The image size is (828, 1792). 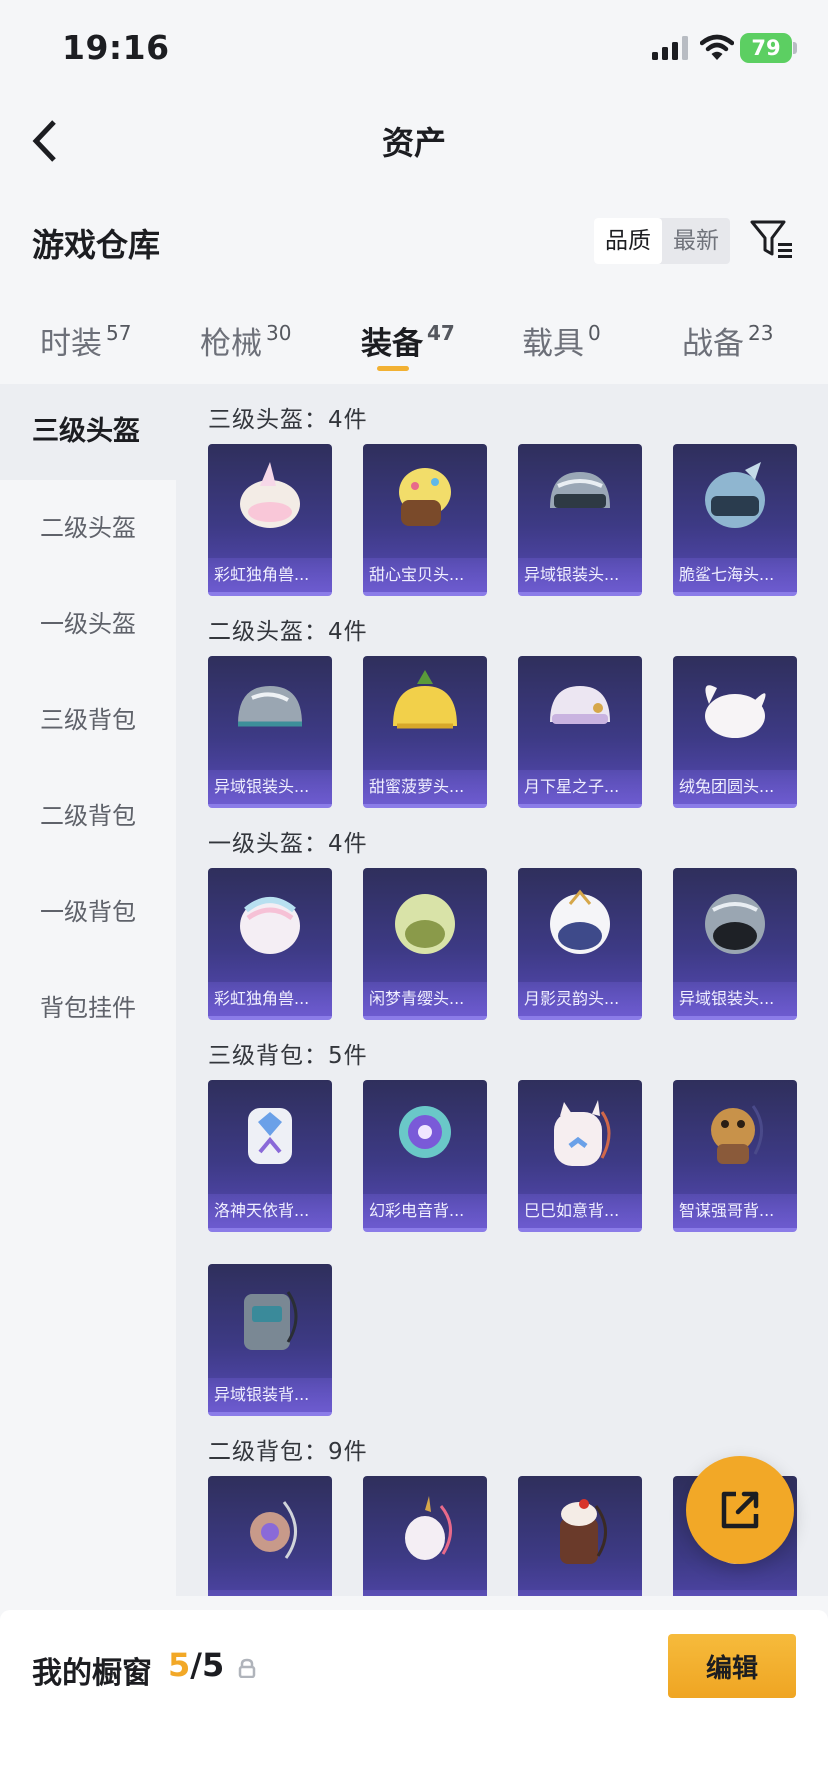 What do you see at coordinates (288, 844) in the screenshot?
I see `group-title: 一级头盔：4件` at bounding box center [288, 844].